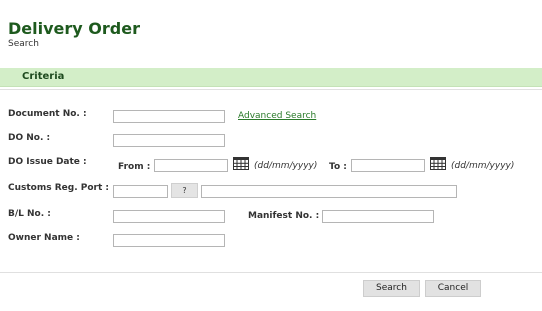 The height and width of the screenshot is (311, 542). I want to click on date-to-input, so click(388, 165).